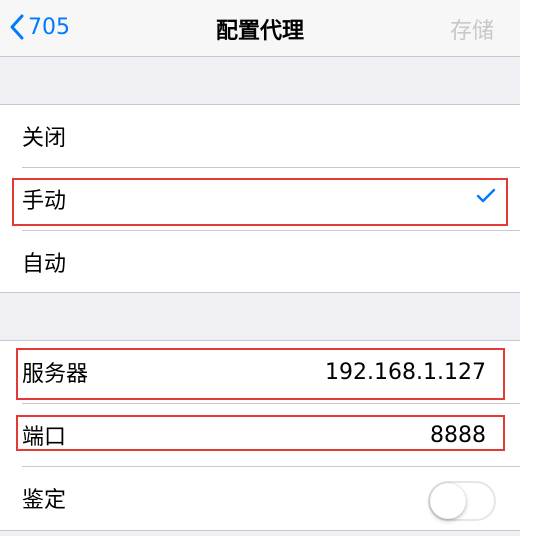 Image resolution: width=533 pixels, height=536 pixels. I want to click on authentication-toggle, so click(462, 501).